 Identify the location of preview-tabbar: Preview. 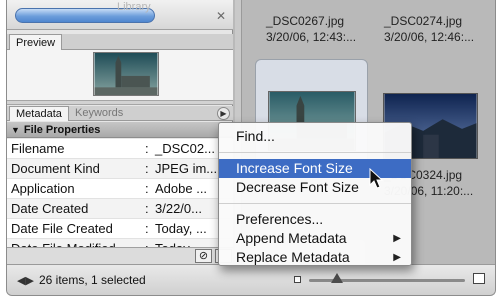
(120, 42).